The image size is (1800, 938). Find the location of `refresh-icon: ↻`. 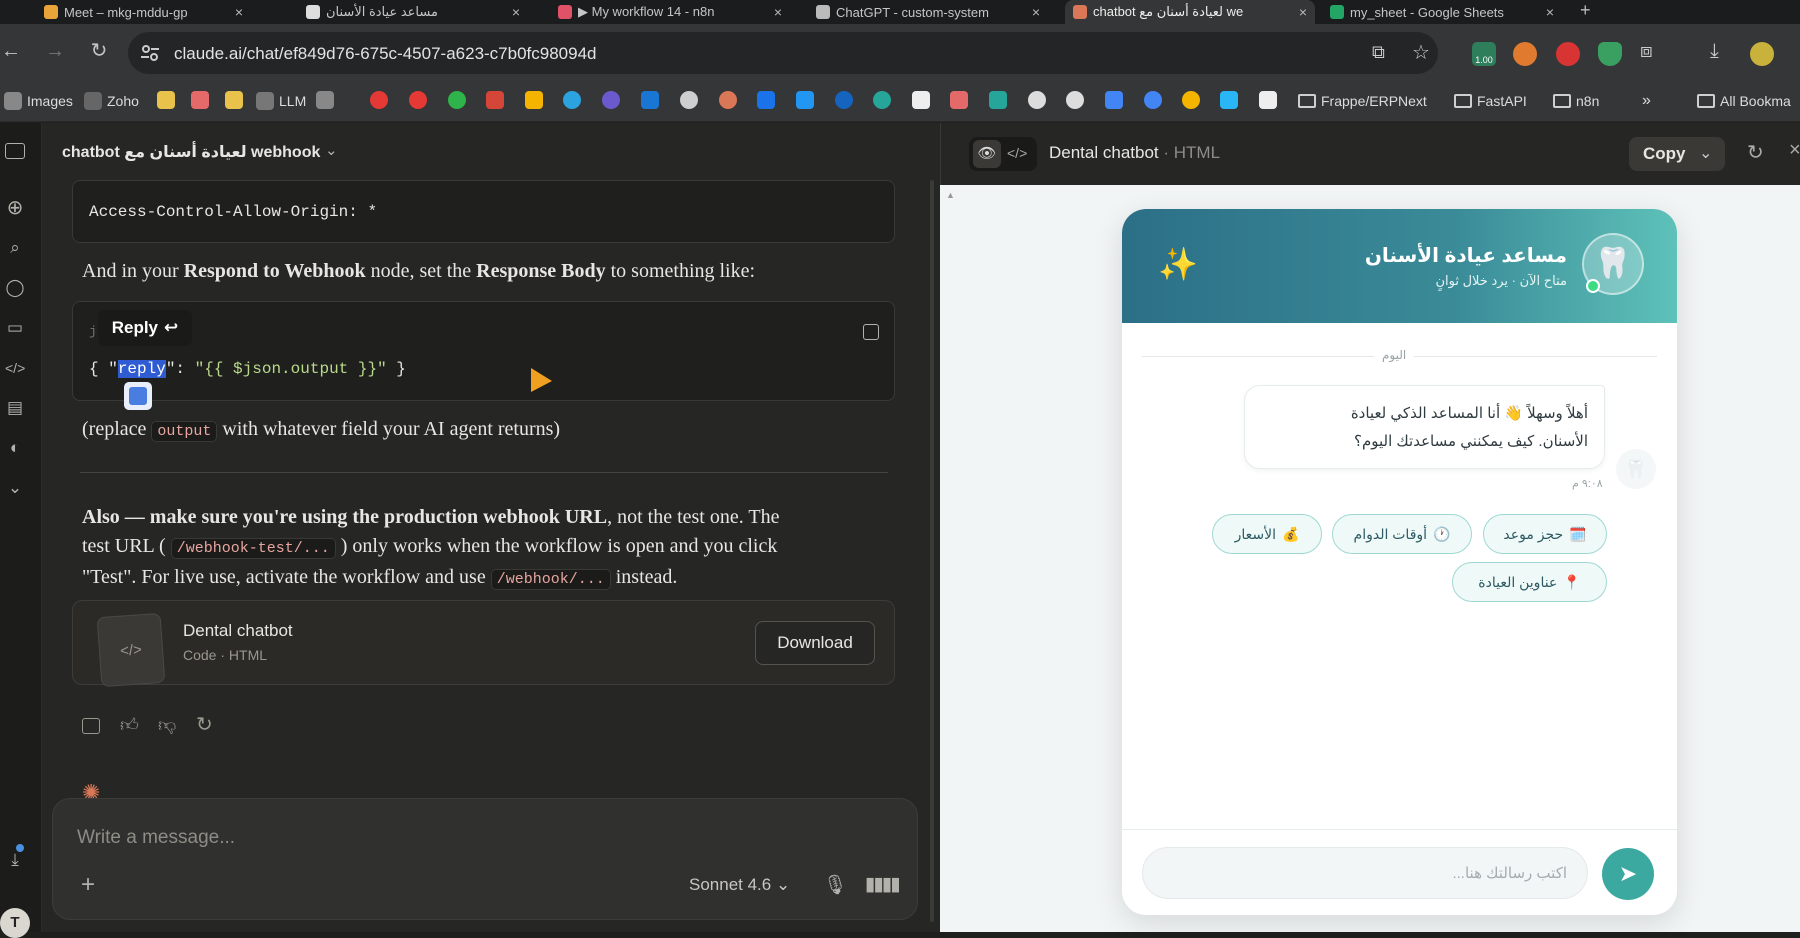

refresh-icon: ↻ is located at coordinates (1755, 152).